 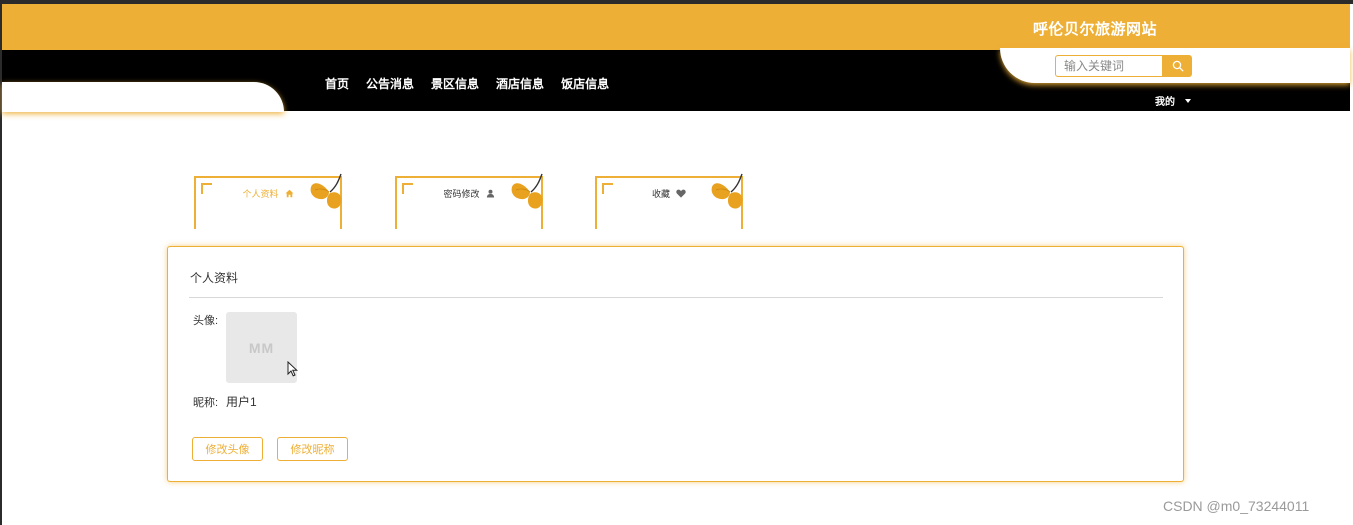 What do you see at coordinates (261, 347) in the screenshot?
I see `avatar-placeholder: MM` at bounding box center [261, 347].